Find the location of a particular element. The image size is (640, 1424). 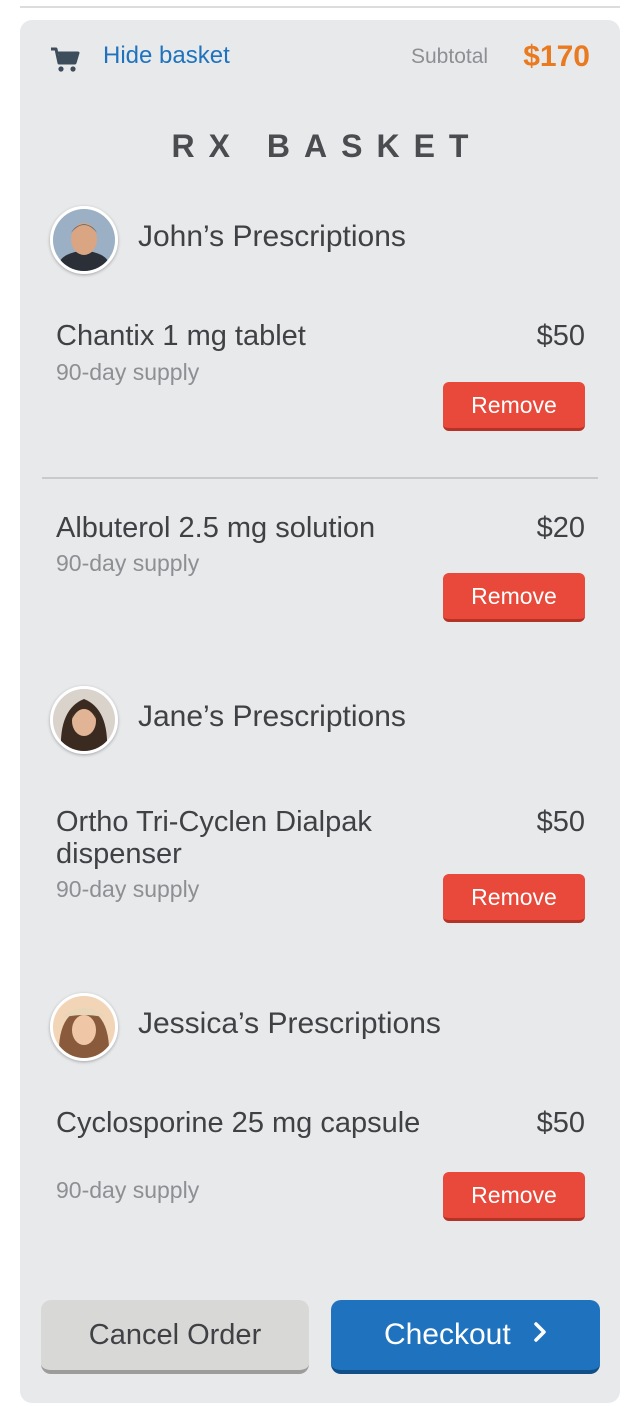

item-name: Ortho Tri-Cyclen Dialpak dispenser is located at coordinates (214, 838).